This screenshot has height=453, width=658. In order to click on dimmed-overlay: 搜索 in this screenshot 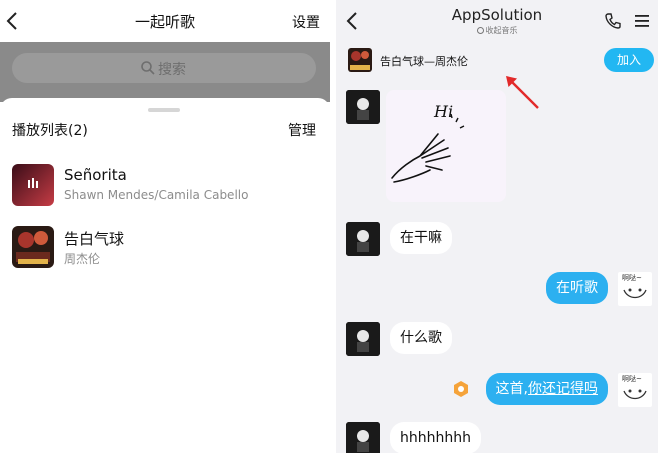, I will do `click(165, 72)`.